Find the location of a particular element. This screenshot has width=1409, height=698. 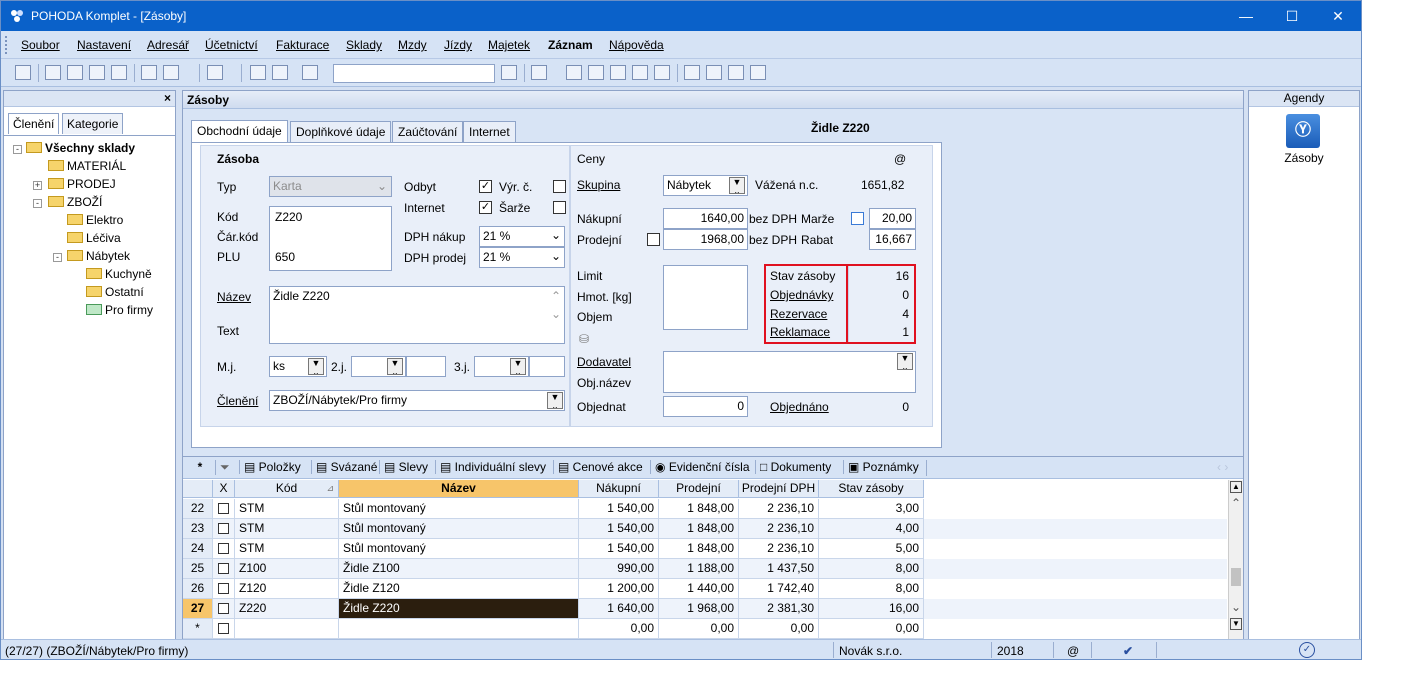

rezervace-link: Rezervace is located at coordinates (798, 314).